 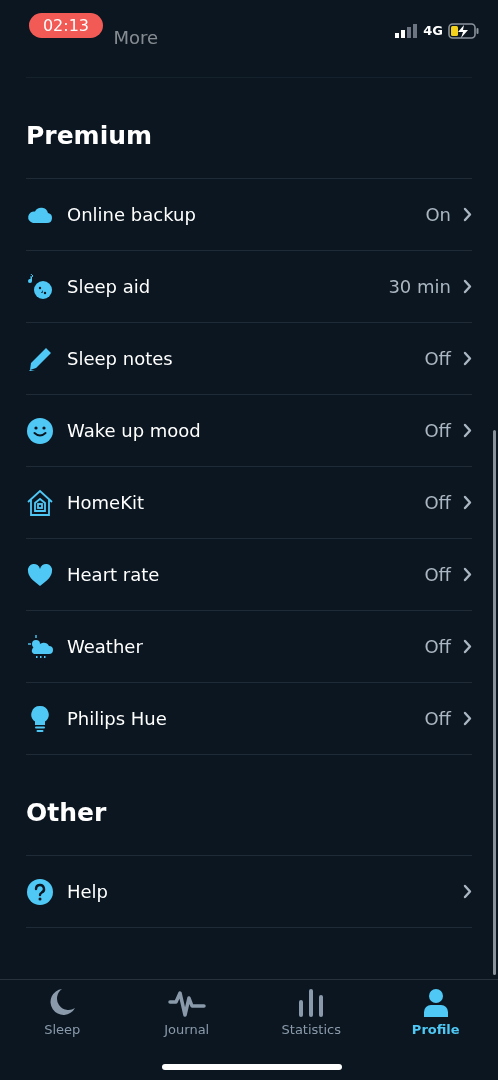 What do you see at coordinates (66, 812) in the screenshot?
I see `section-heading: Other` at bounding box center [66, 812].